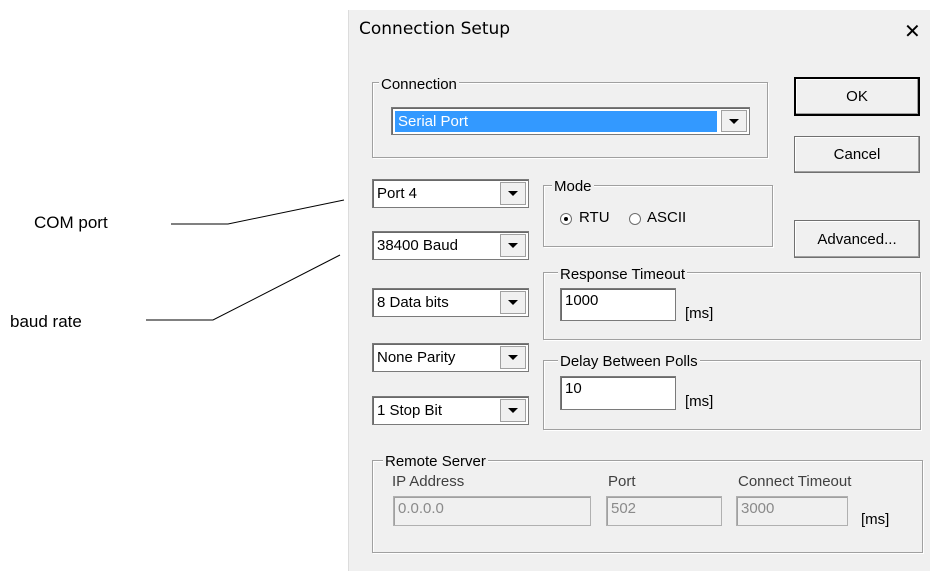 This screenshot has height=571, width=930. I want to click on baud-rate-value: 38400 Baud, so click(417, 245).